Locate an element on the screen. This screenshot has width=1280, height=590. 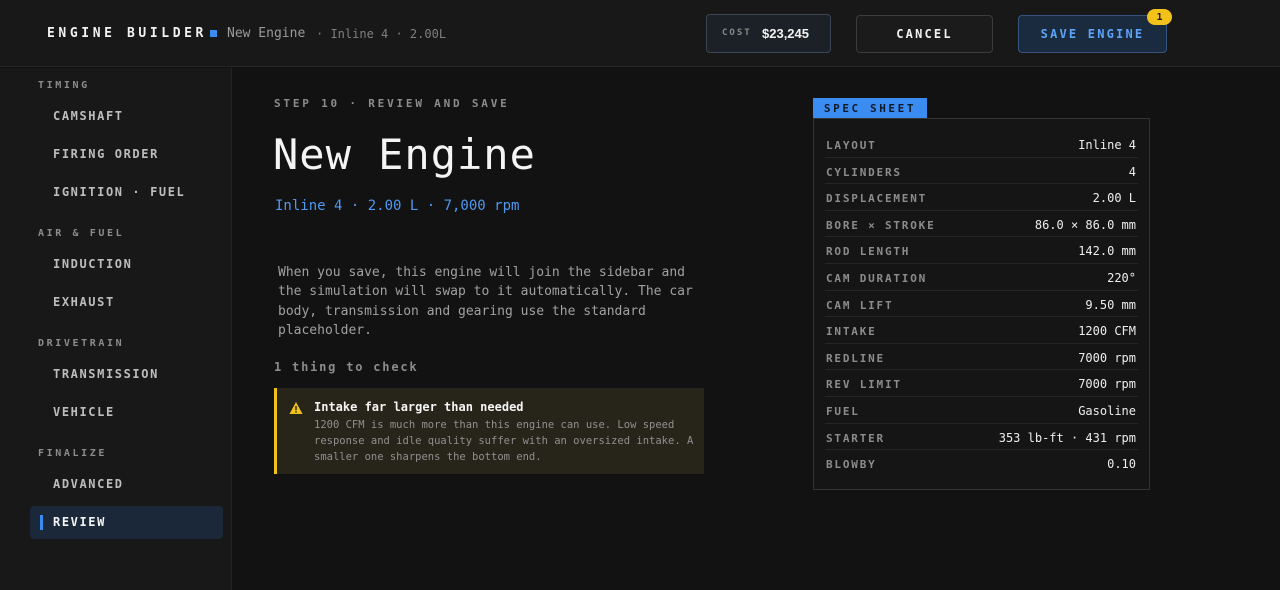
spec-value: 86.0 × 86.0 mm is located at coordinates (1085, 224).